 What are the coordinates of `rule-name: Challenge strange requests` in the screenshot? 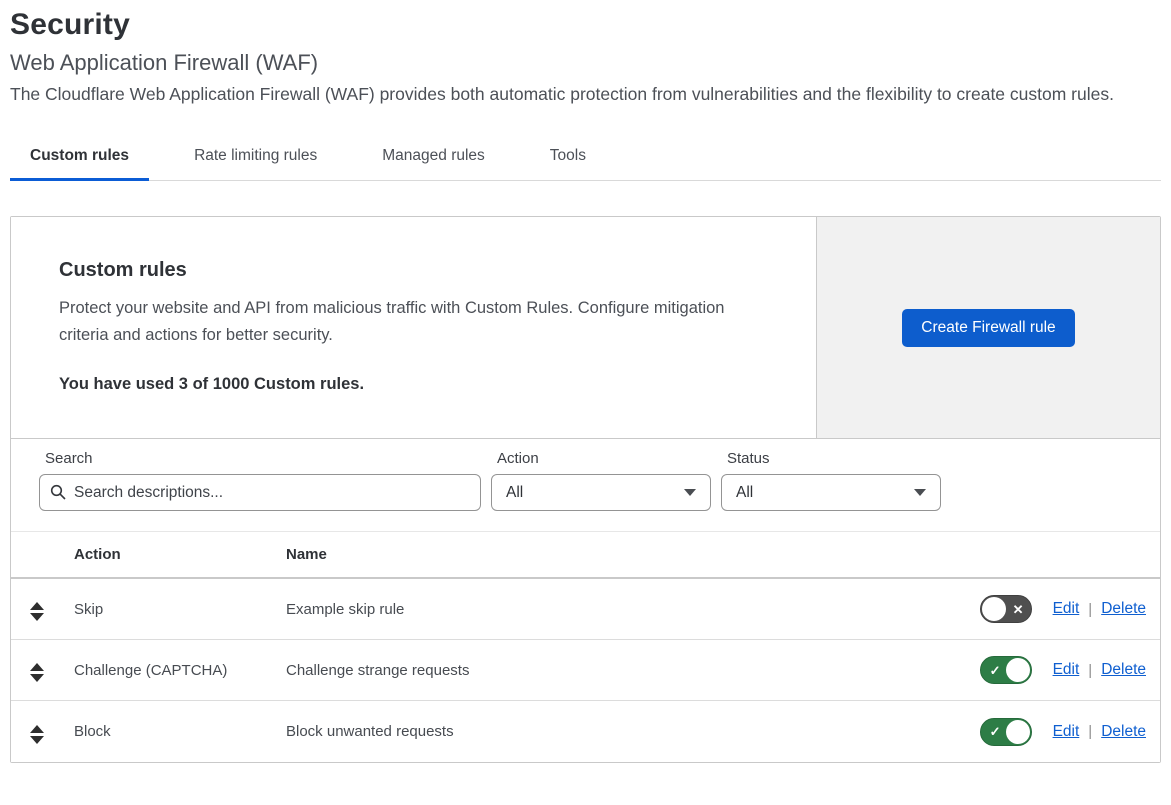 It's located at (378, 670).